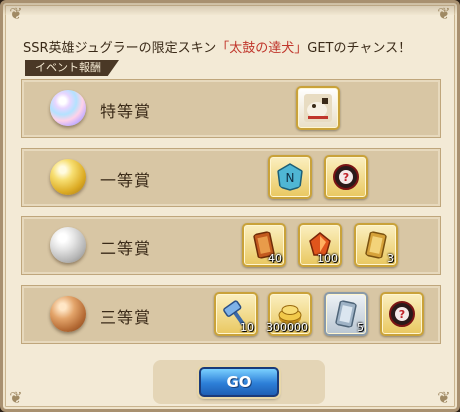  What do you see at coordinates (126, 317) in the screenshot?
I see `tier-rank: 三等賞` at bounding box center [126, 317].